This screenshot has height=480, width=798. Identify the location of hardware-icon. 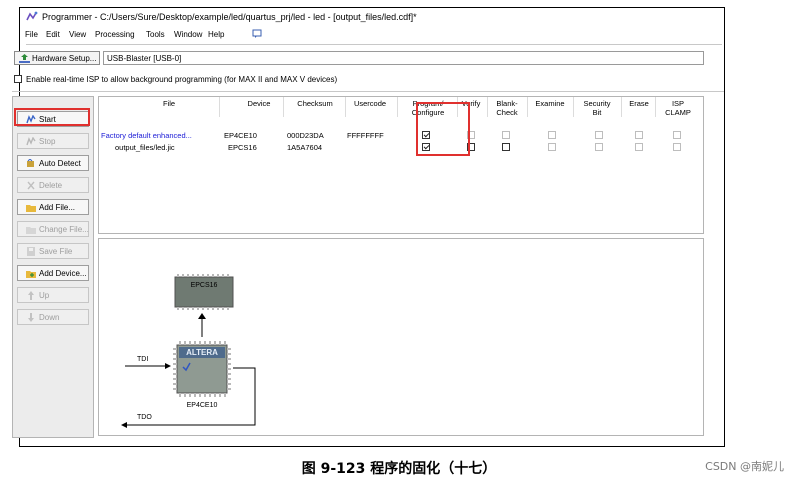
(24, 58).